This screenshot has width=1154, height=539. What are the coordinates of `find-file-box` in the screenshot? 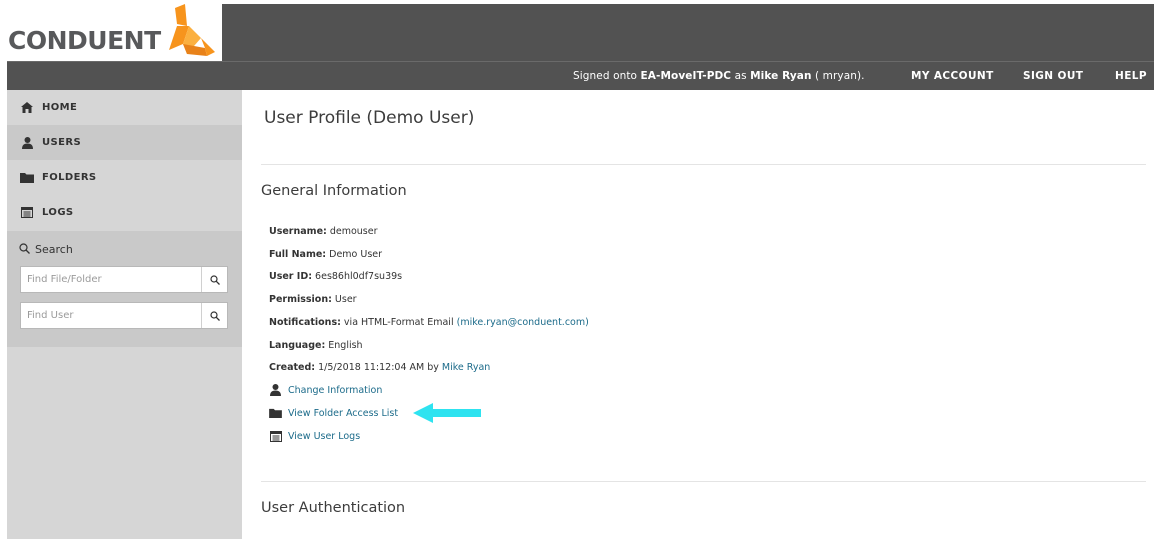 It's located at (124, 279).